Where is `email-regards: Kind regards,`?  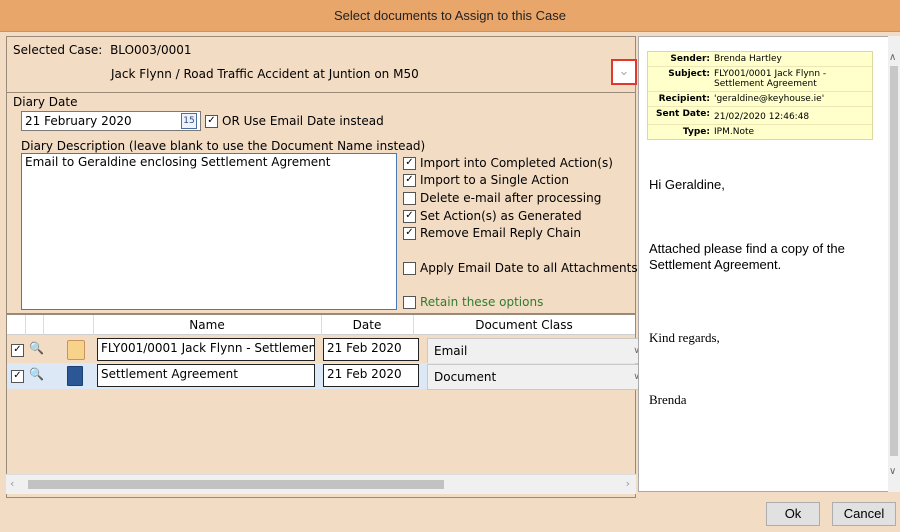
email-regards: Kind regards, is located at coordinates (684, 337).